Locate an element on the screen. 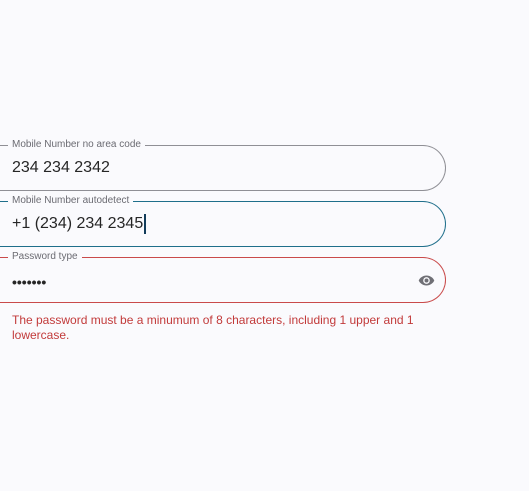  mobile-number-input: 234 234 2342 is located at coordinates (61, 168).